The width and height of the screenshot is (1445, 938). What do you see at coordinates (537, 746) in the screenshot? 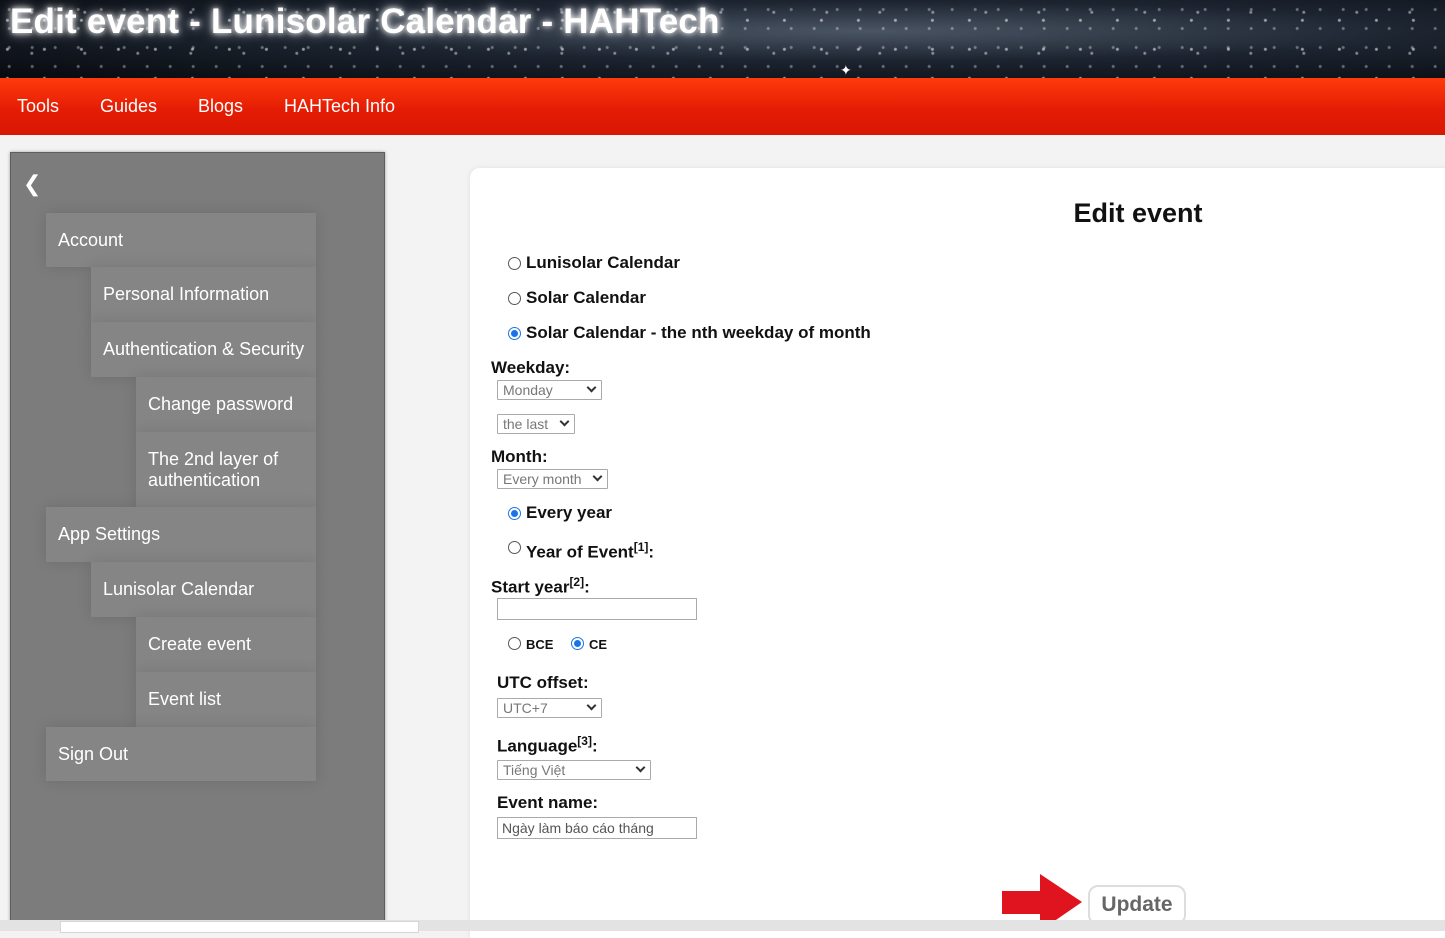
I see `language-text: Language` at bounding box center [537, 746].